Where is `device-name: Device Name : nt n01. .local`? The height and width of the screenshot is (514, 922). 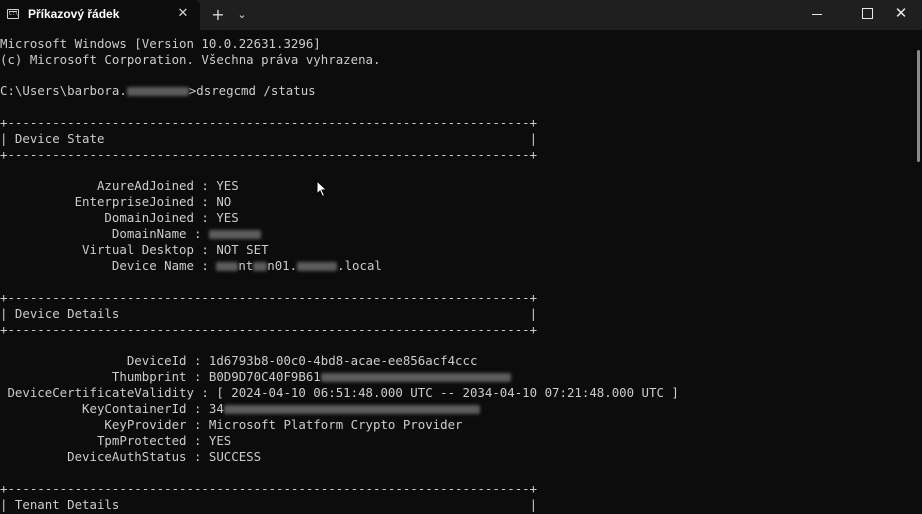 device-name: Device Name : nt n01. .local is located at coordinates (191, 266).